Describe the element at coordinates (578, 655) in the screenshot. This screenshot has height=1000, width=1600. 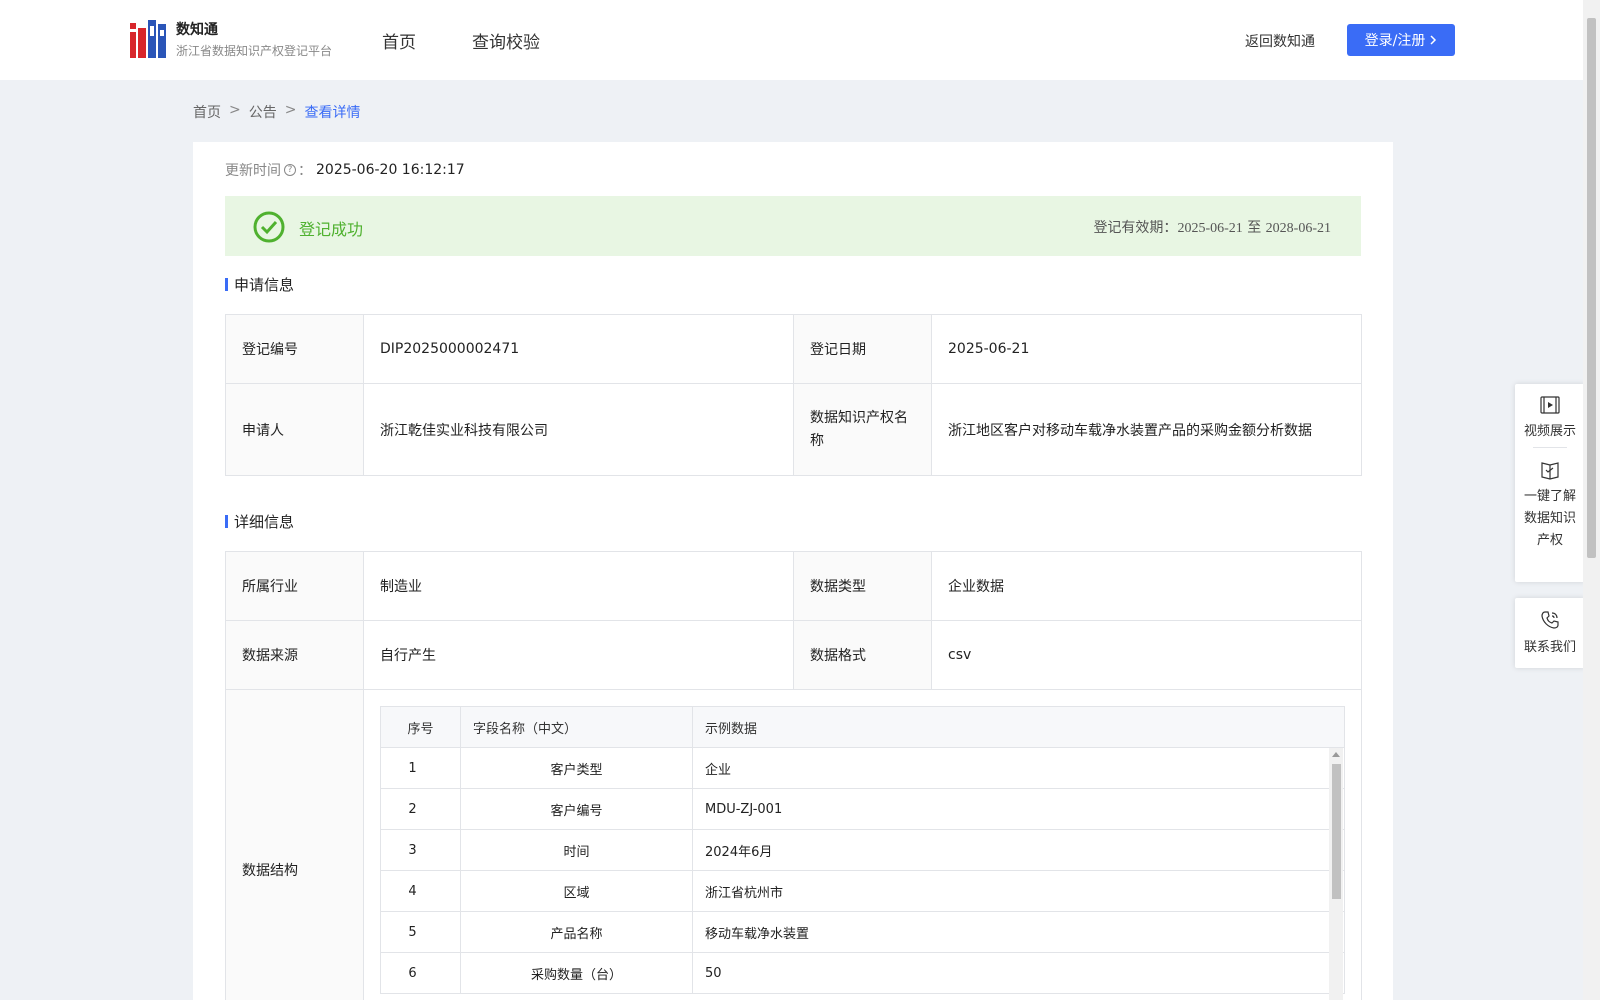
I see `source-value: 自行产生` at that location.